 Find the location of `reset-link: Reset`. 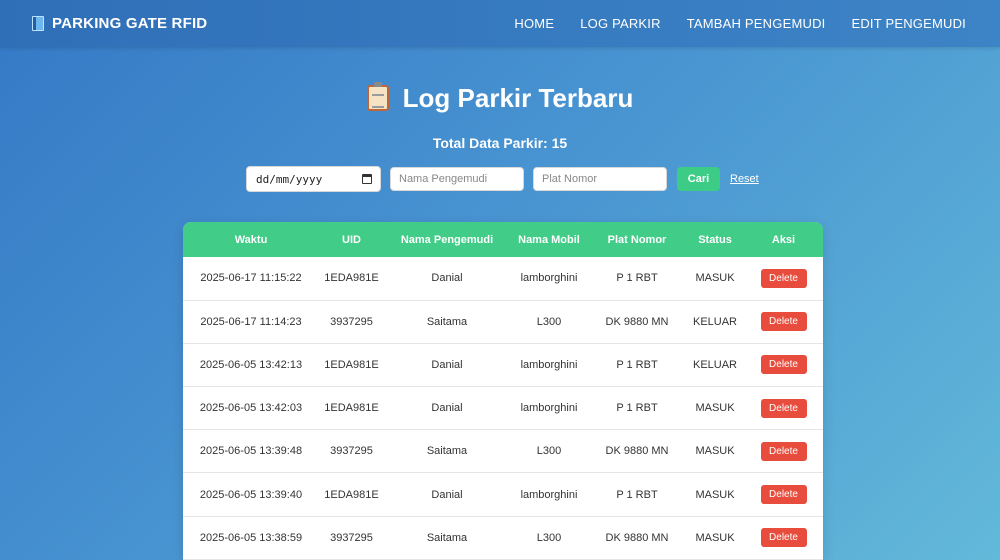

reset-link: Reset is located at coordinates (744, 179).